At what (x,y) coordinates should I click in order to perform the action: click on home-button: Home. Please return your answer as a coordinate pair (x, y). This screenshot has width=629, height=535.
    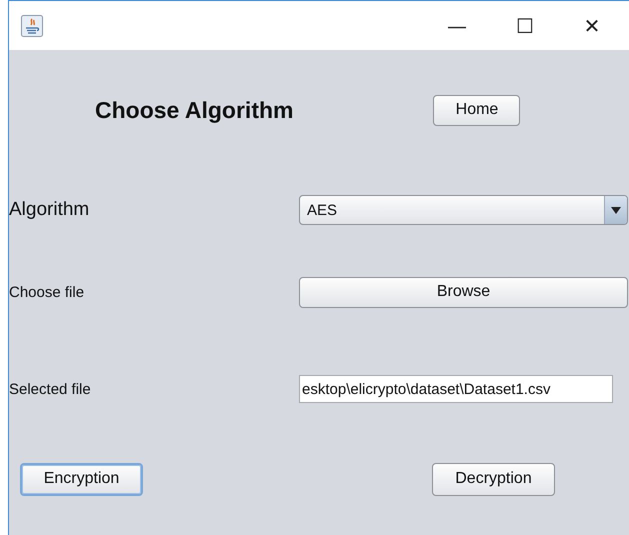
    Looking at the image, I should click on (476, 110).